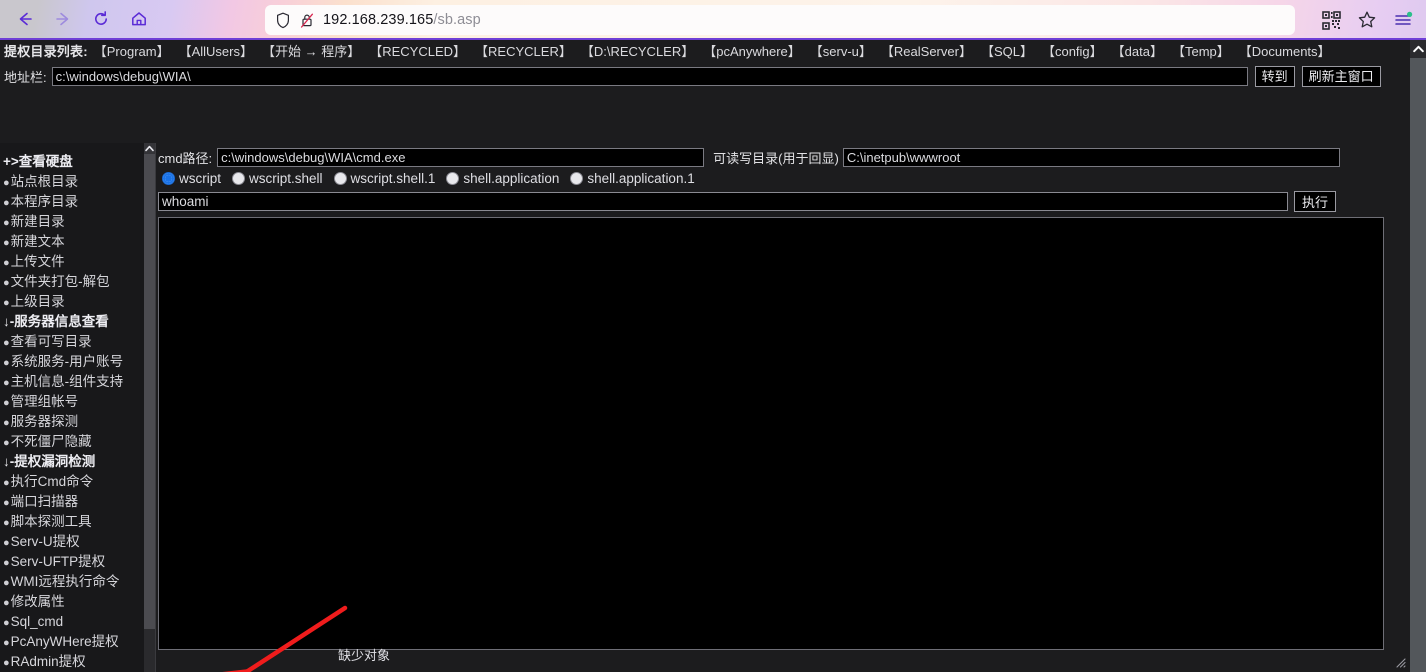  I want to click on sidebar-item: ●上传文件, so click(77, 262).